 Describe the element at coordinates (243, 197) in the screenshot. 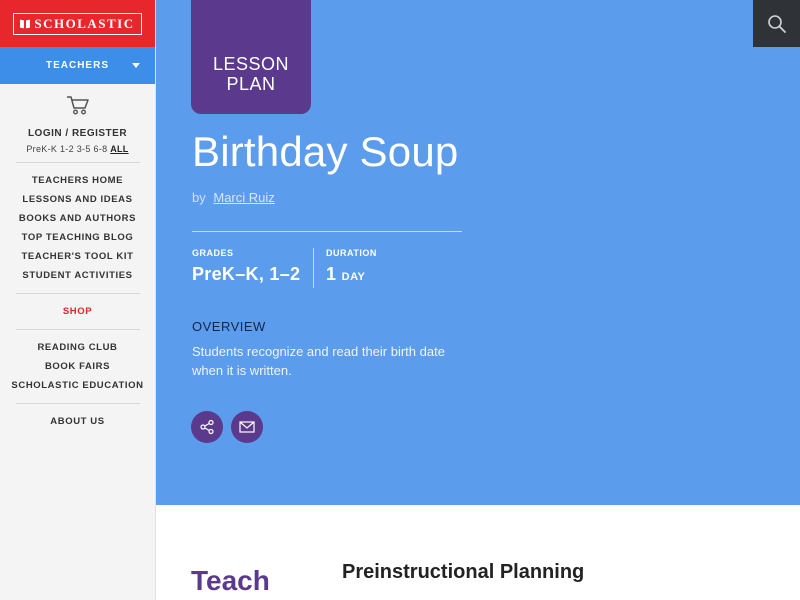

I see `author-link: Marci Ruiz` at that location.